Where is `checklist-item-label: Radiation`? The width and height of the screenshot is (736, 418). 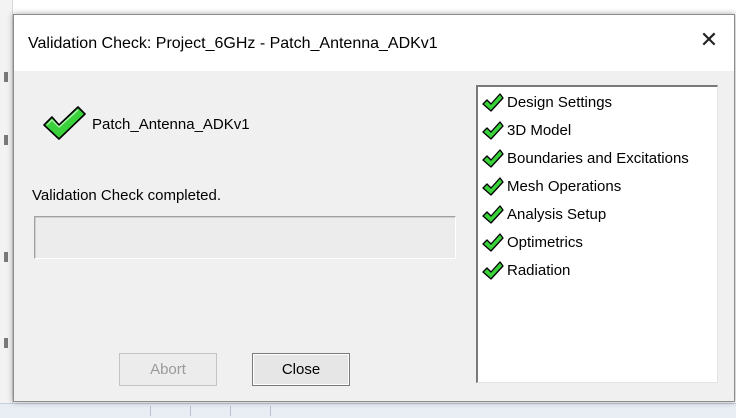 checklist-item-label: Radiation is located at coordinates (539, 270).